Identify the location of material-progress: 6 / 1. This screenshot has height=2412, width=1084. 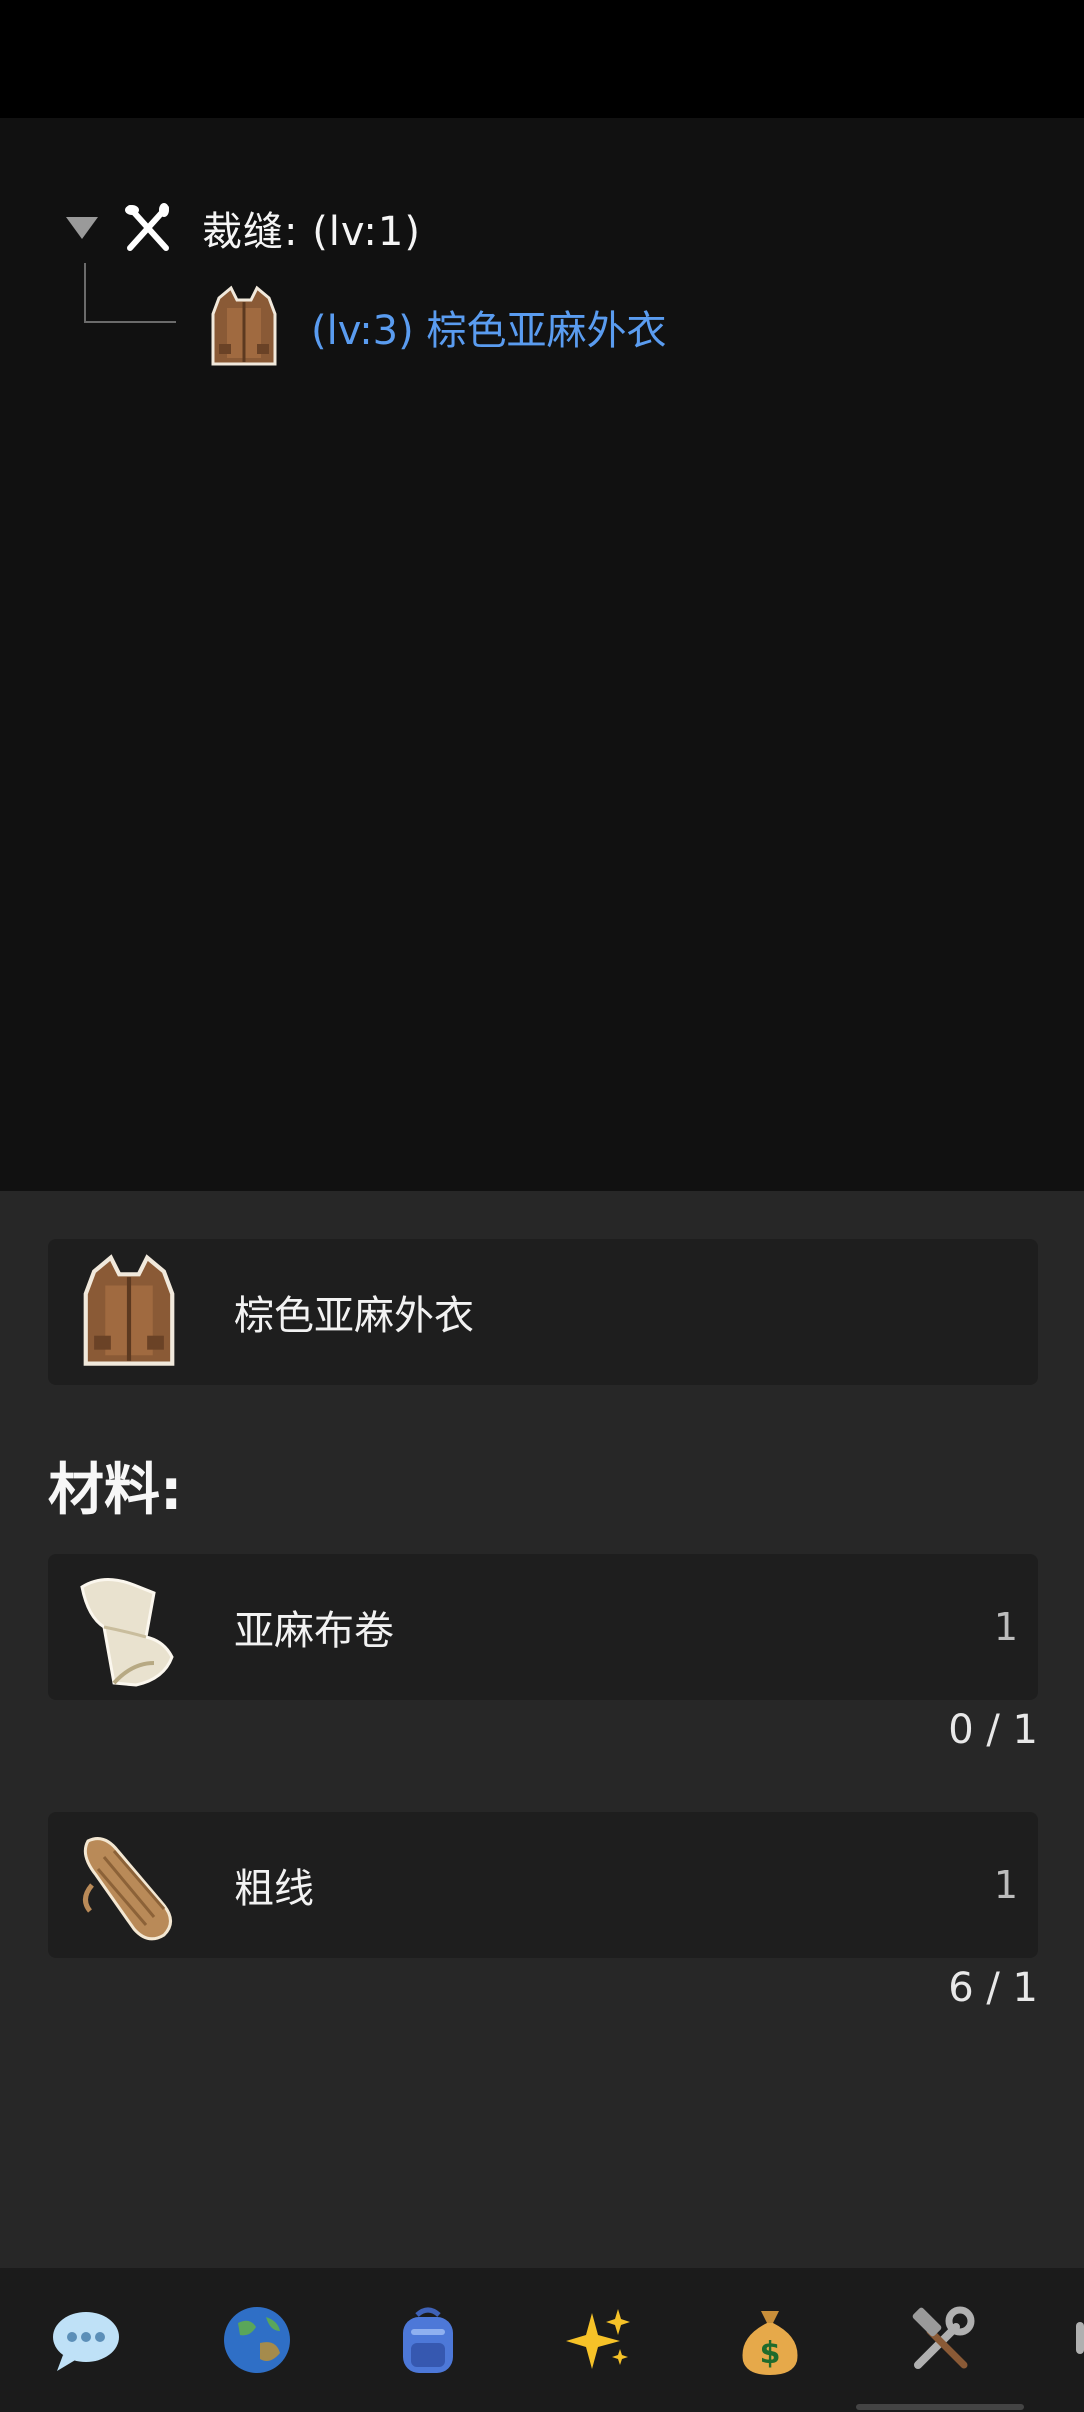
(993, 1988).